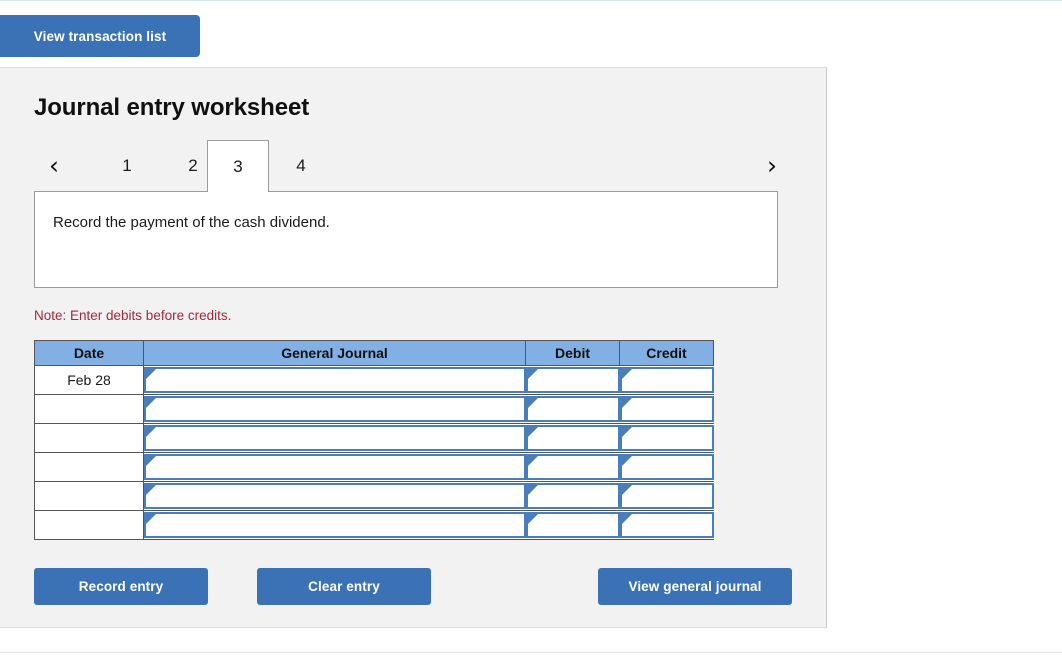  What do you see at coordinates (531, 0) in the screenshot?
I see `top-divider` at bounding box center [531, 0].